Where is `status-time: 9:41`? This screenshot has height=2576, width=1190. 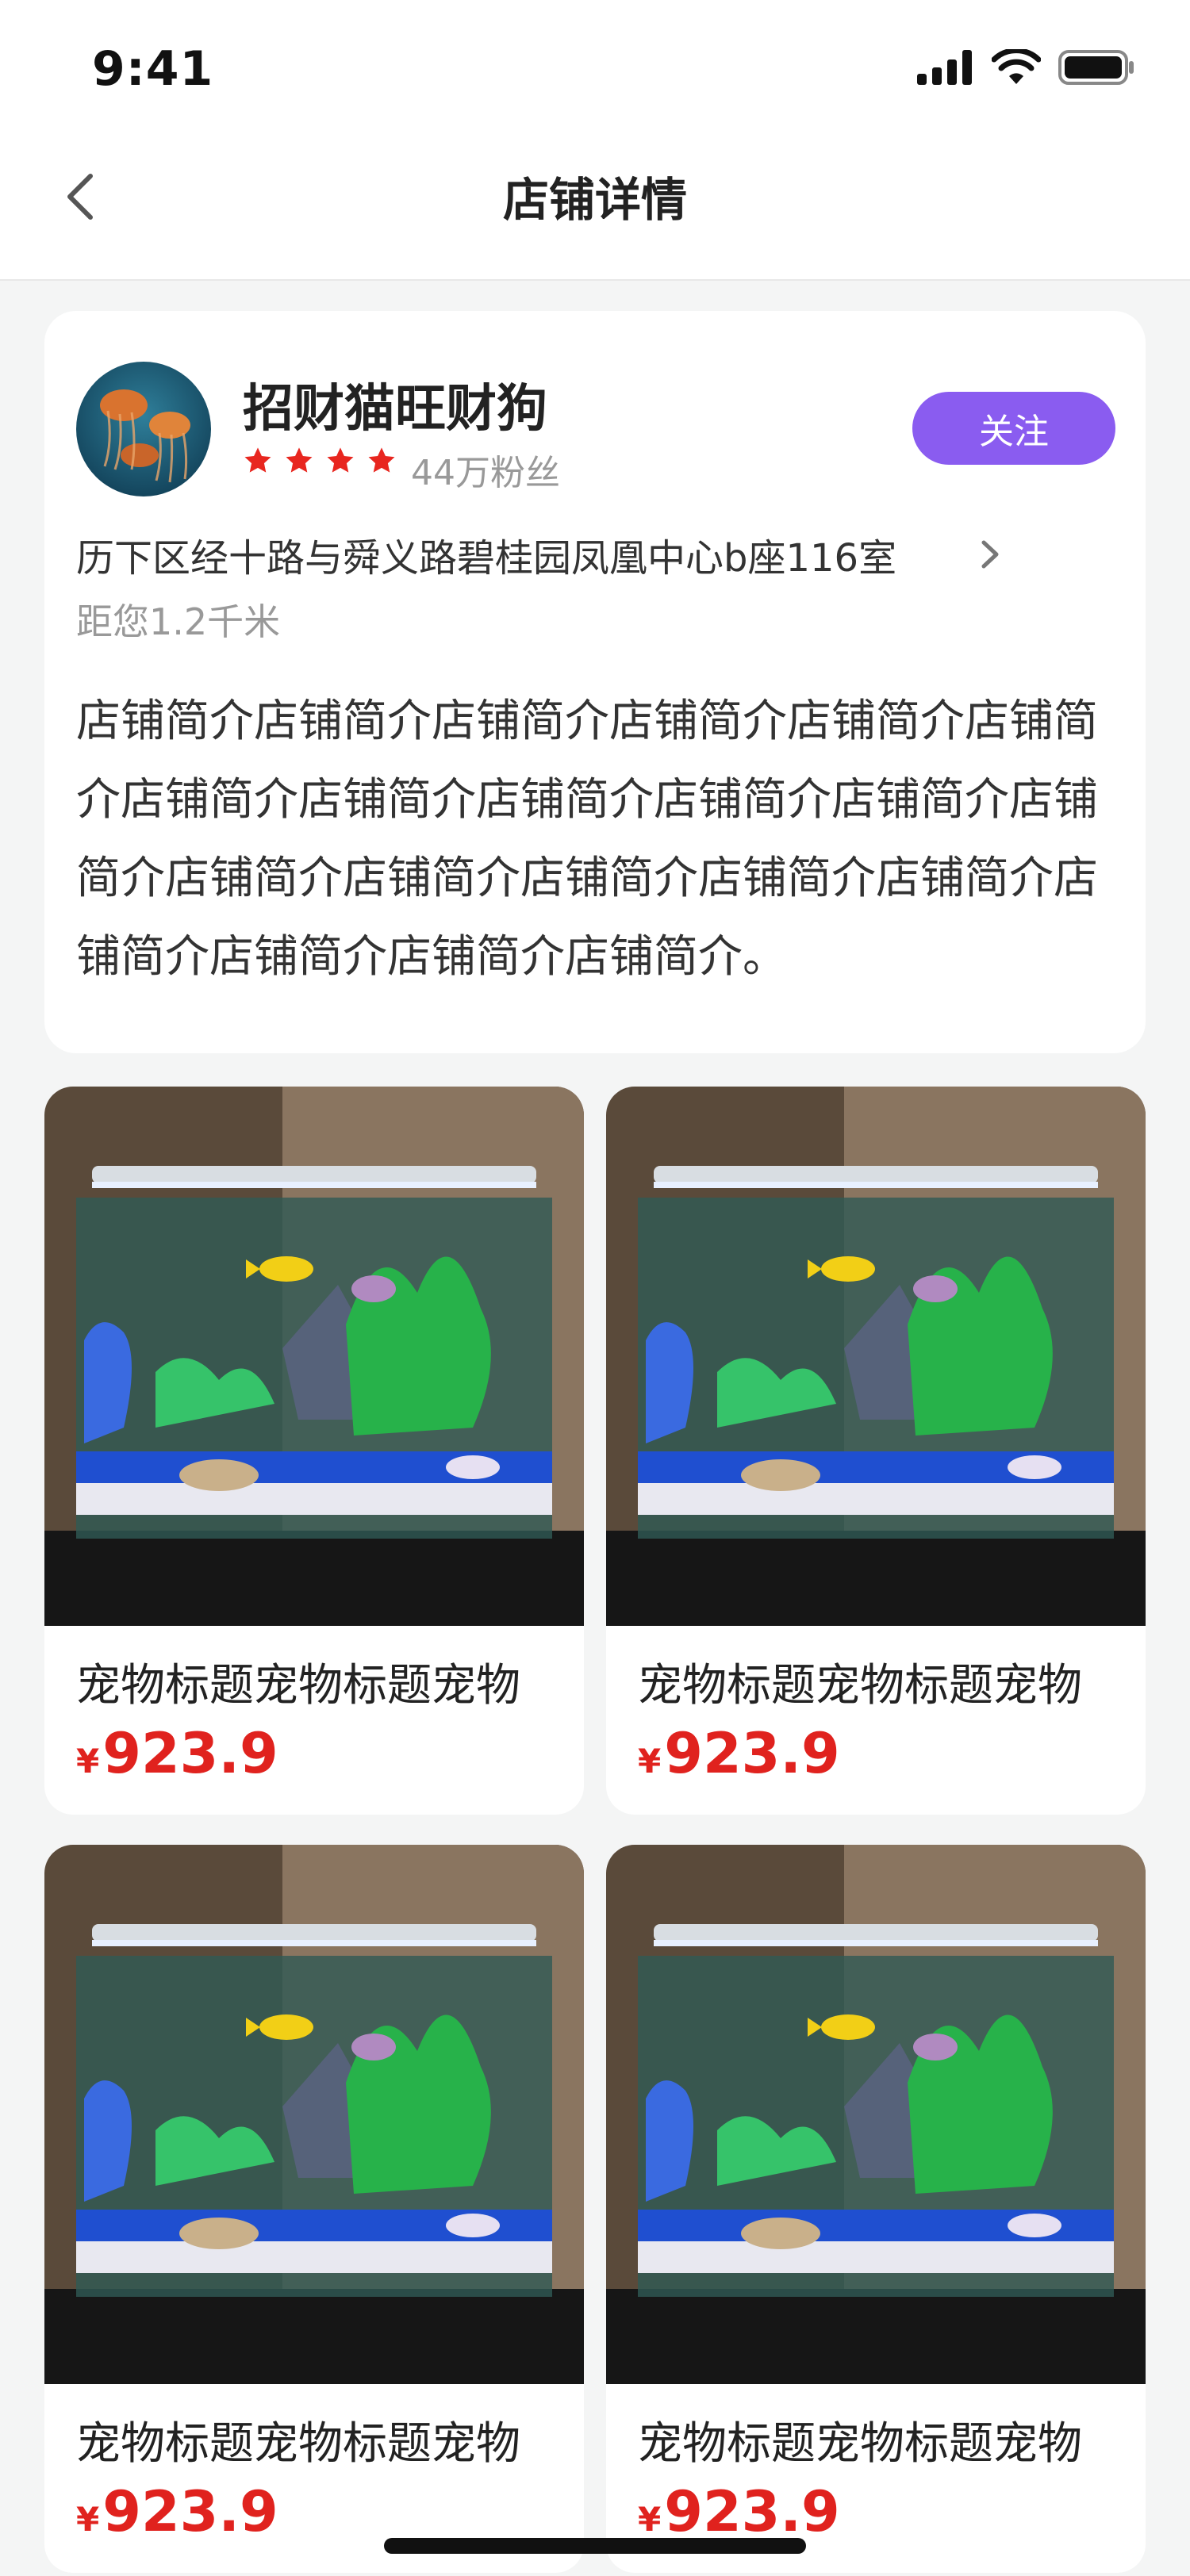
status-time: 9:41 is located at coordinates (153, 69).